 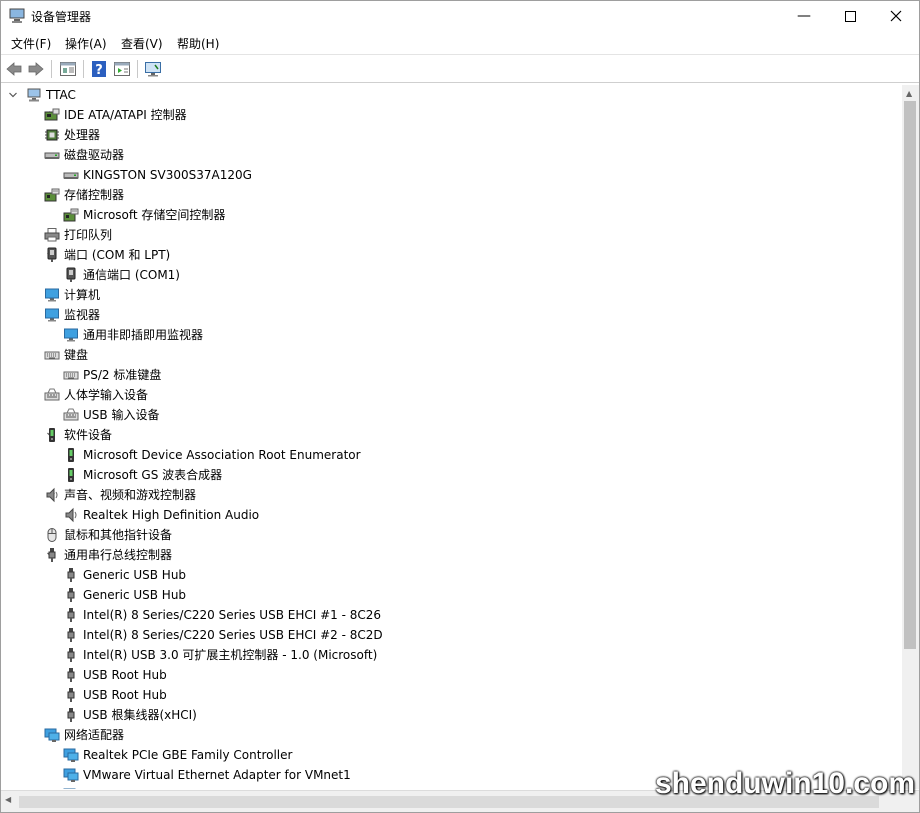 What do you see at coordinates (450, 155) in the screenshot?
I see `tree-node: 磁盘驱动器` at bounding box center [450, 155].